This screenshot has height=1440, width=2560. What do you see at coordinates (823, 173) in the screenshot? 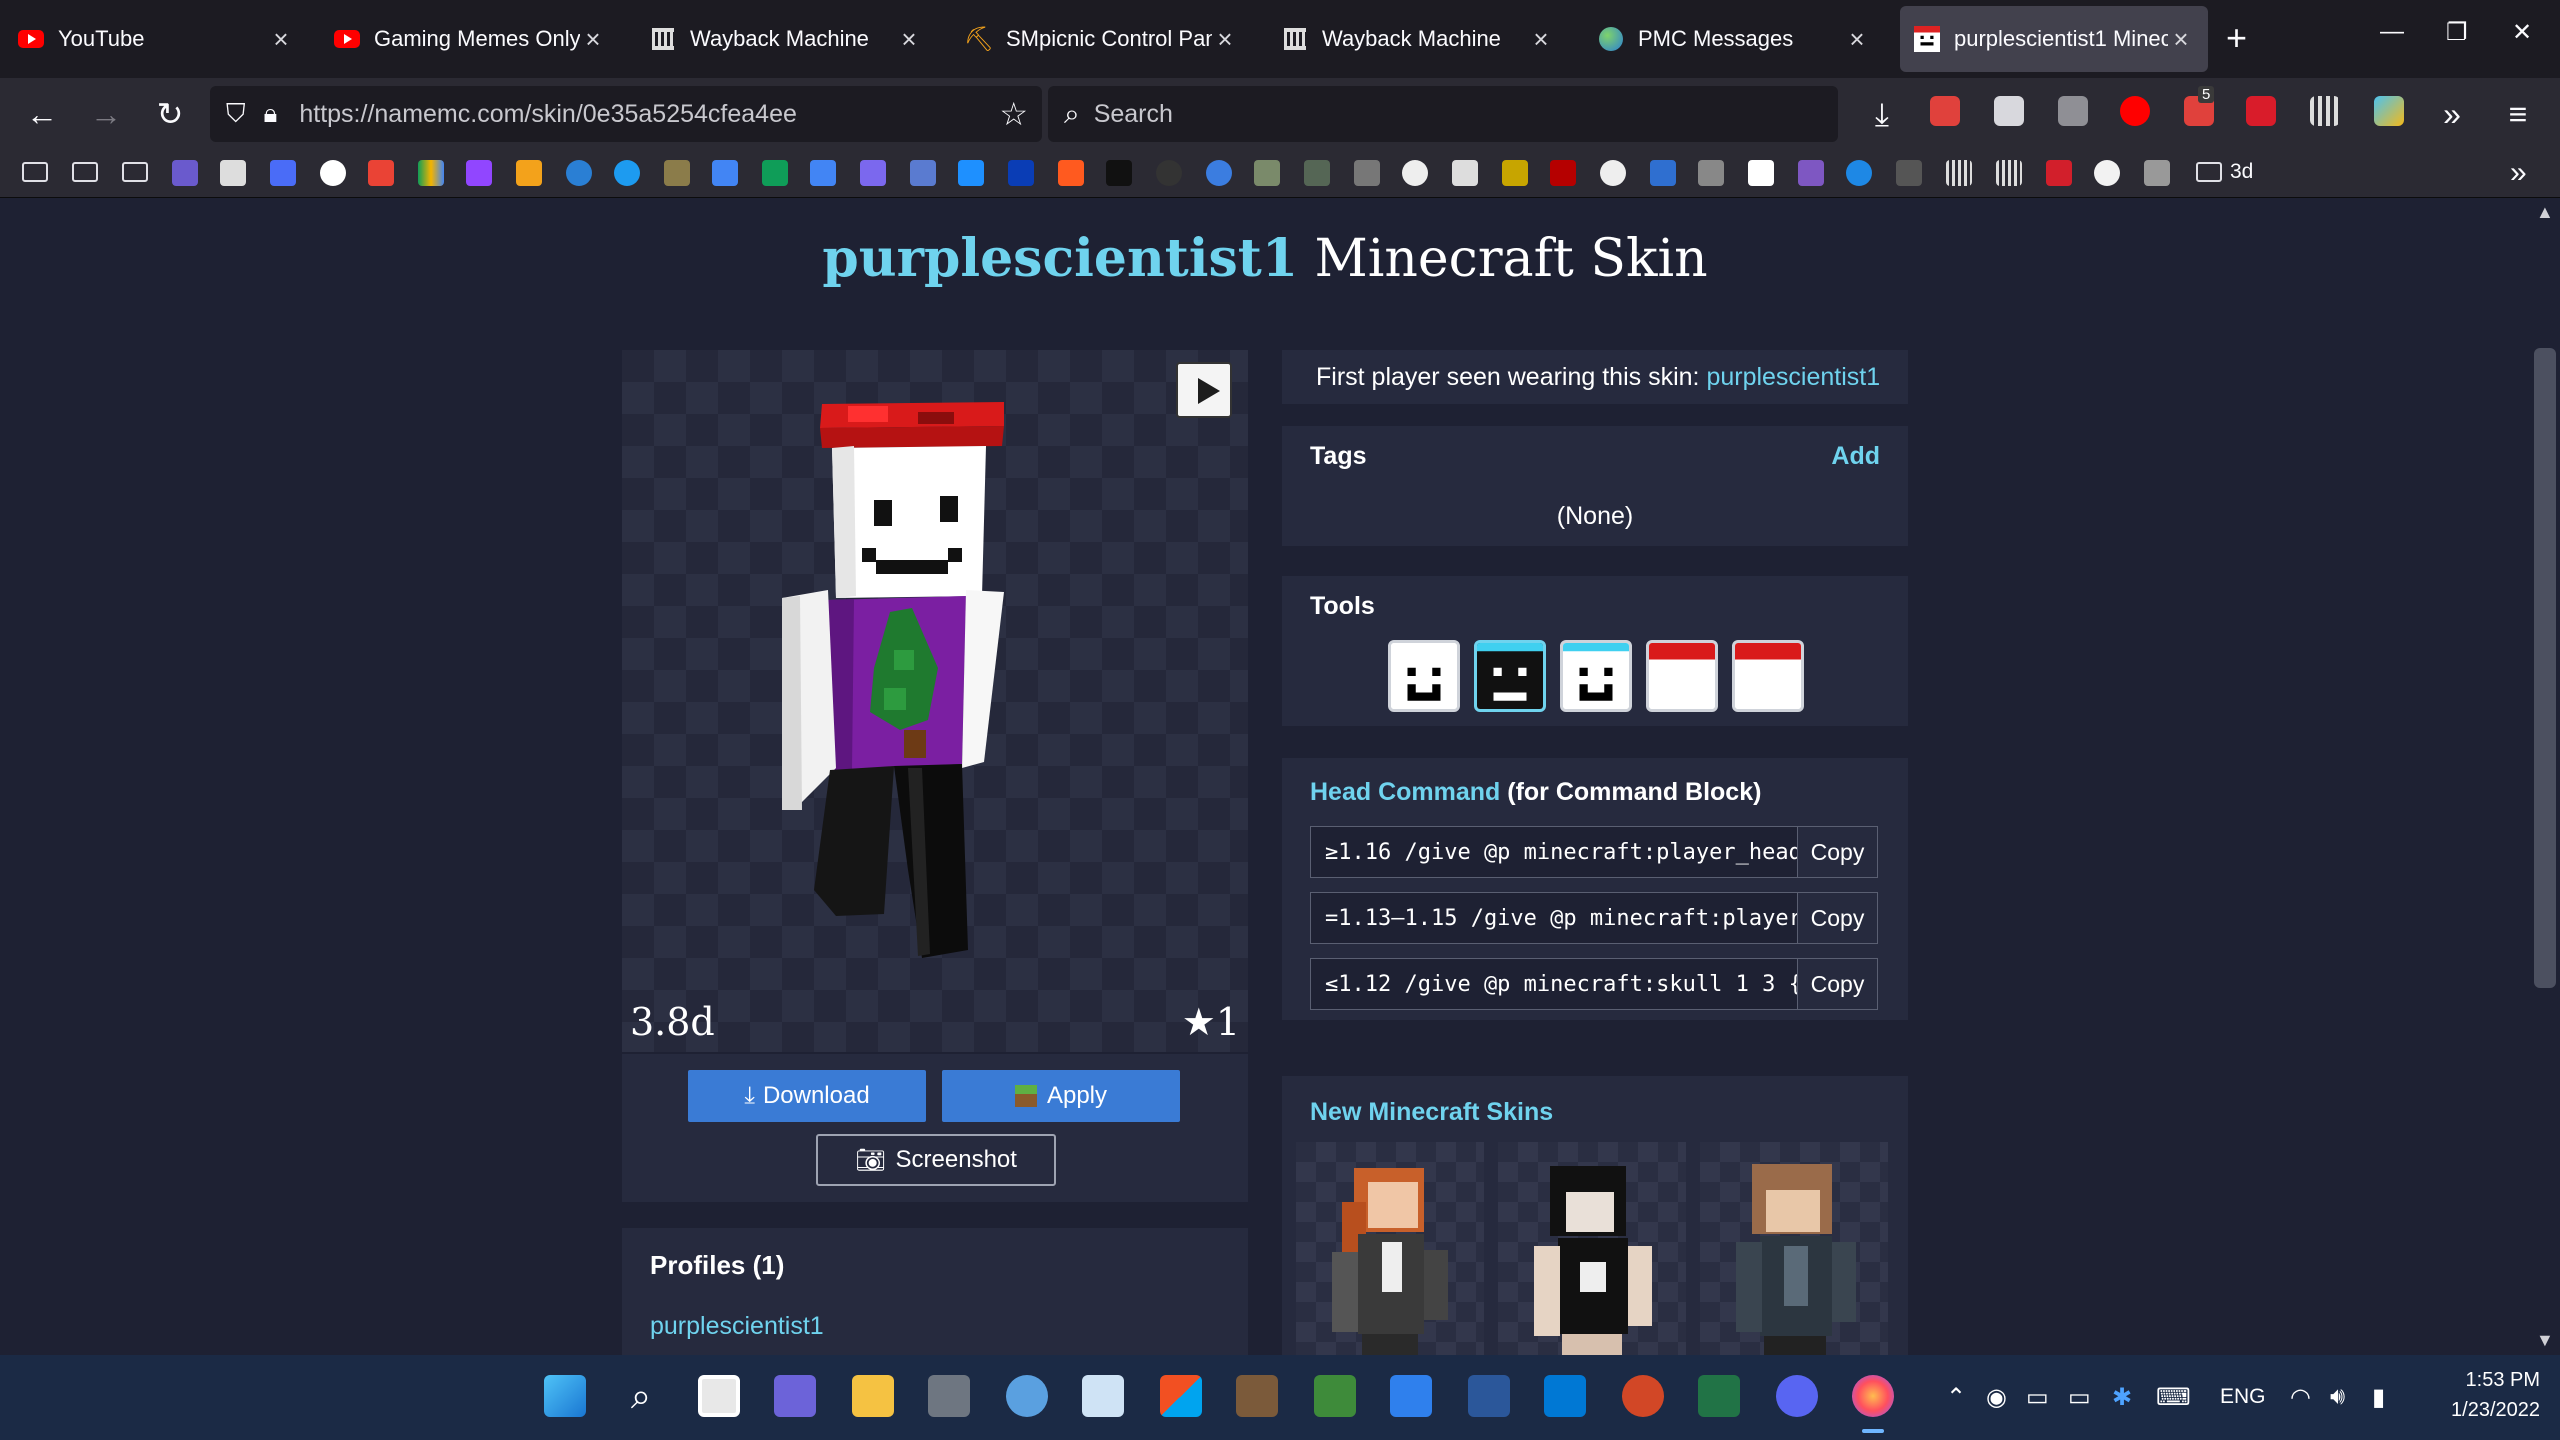
I see `docs-icon` at bounding box center [823, 173].